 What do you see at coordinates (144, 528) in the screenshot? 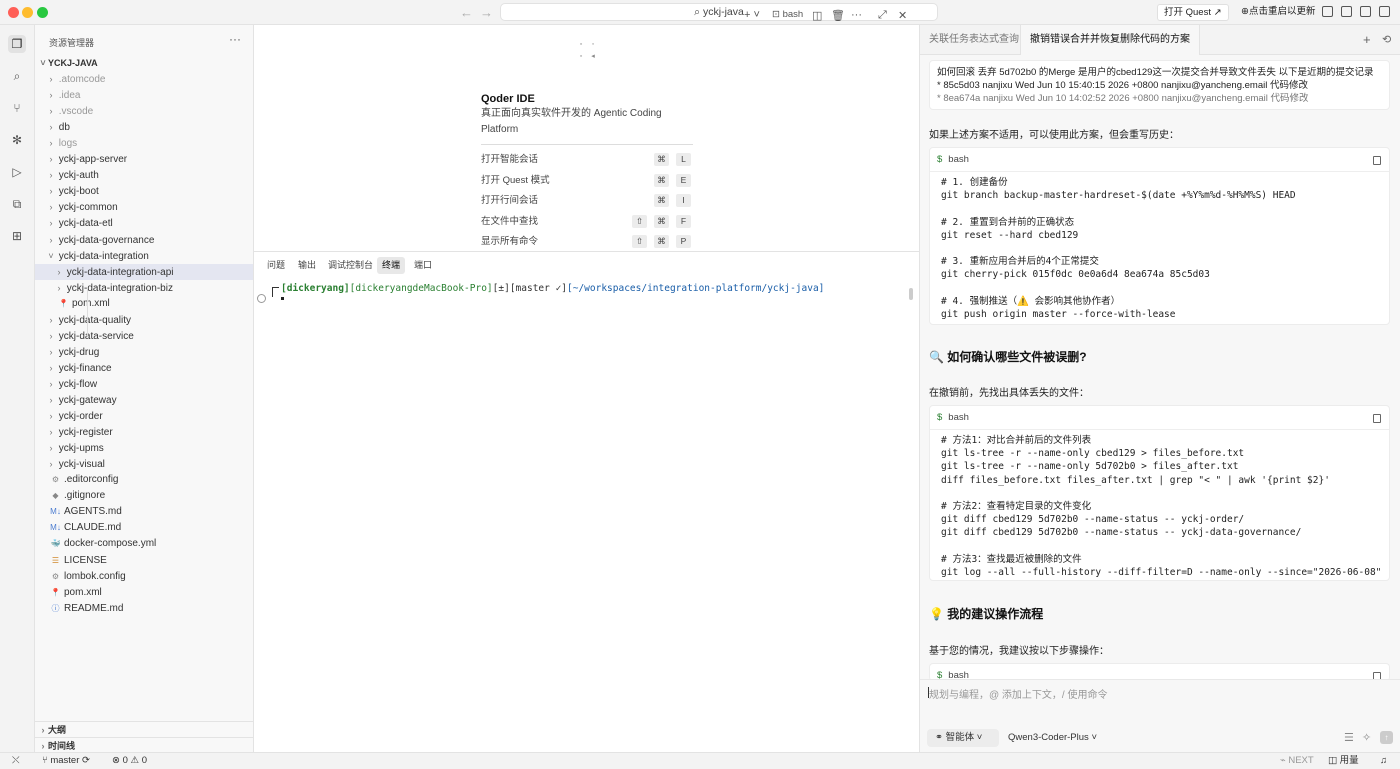
I see `tree-item: M↓ CLAUDE.md` at bounding box center [144, 528].